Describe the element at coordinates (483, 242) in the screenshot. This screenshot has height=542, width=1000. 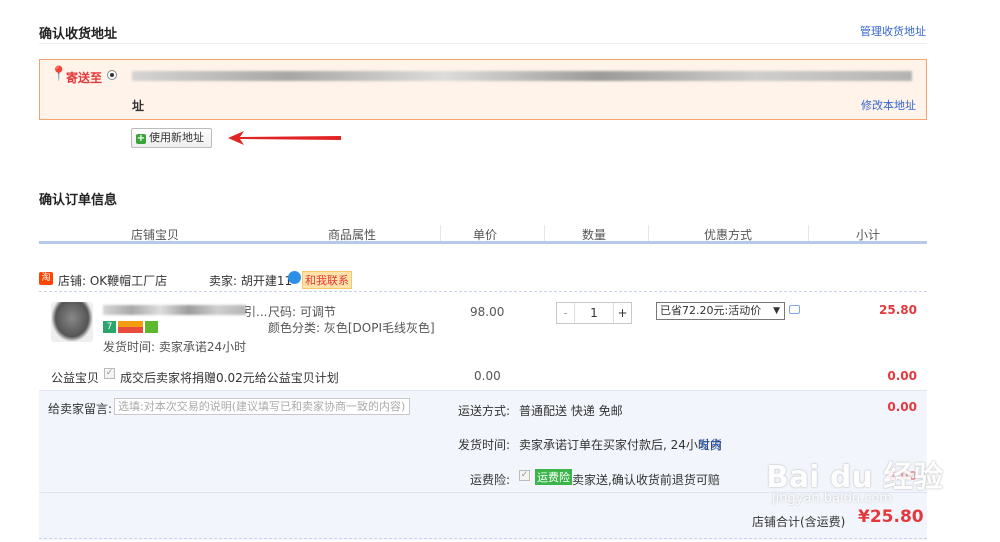
I see `header-underline` at that location.